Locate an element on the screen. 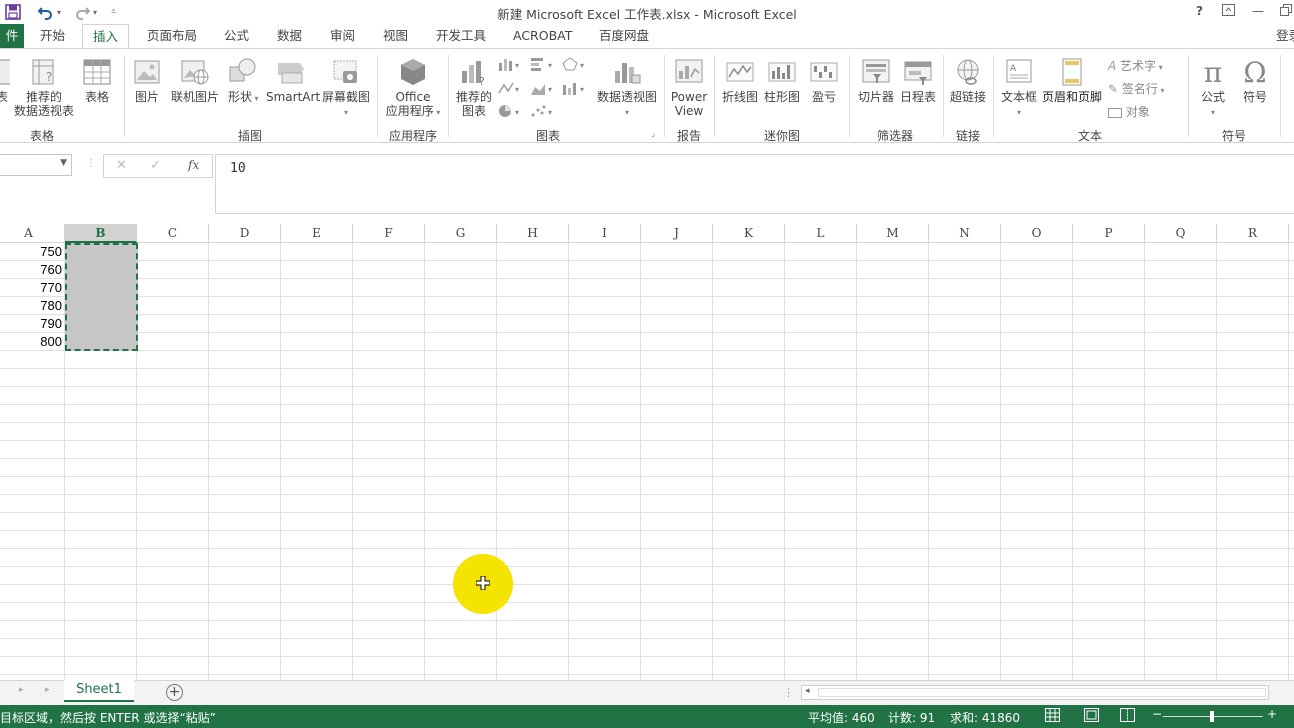 The width and height of the screenshot is (1294, 728). column-header-c: C is located at coordinates (173, 233).